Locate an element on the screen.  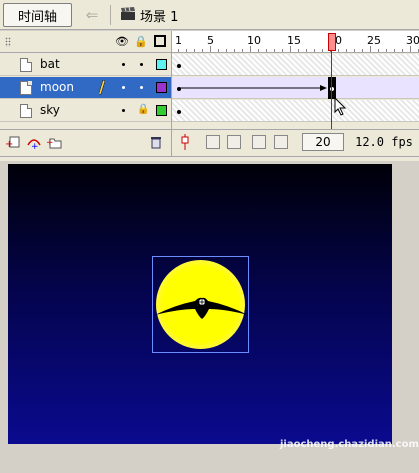
trash-icon is located at coordinates (156, 142).